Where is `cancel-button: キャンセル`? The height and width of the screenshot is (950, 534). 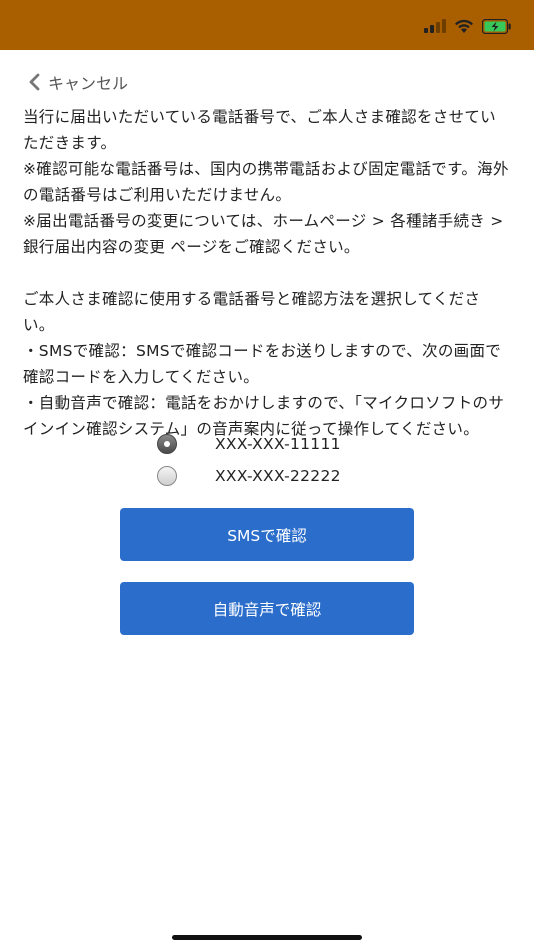 cancel-button: キャンセル is located at coordinates (78, 82).